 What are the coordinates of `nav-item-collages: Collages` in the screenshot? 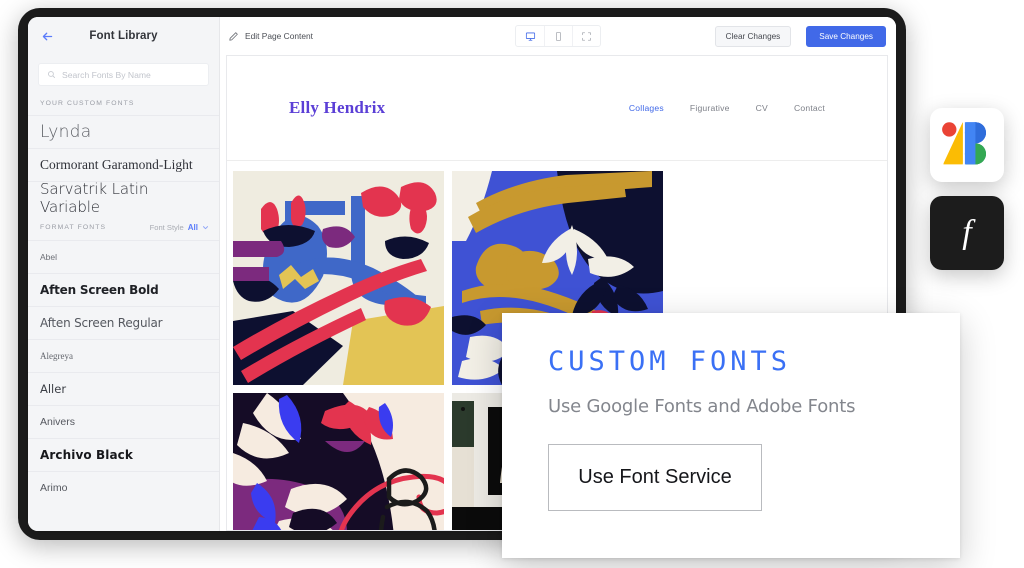 It's located at (646, 108).